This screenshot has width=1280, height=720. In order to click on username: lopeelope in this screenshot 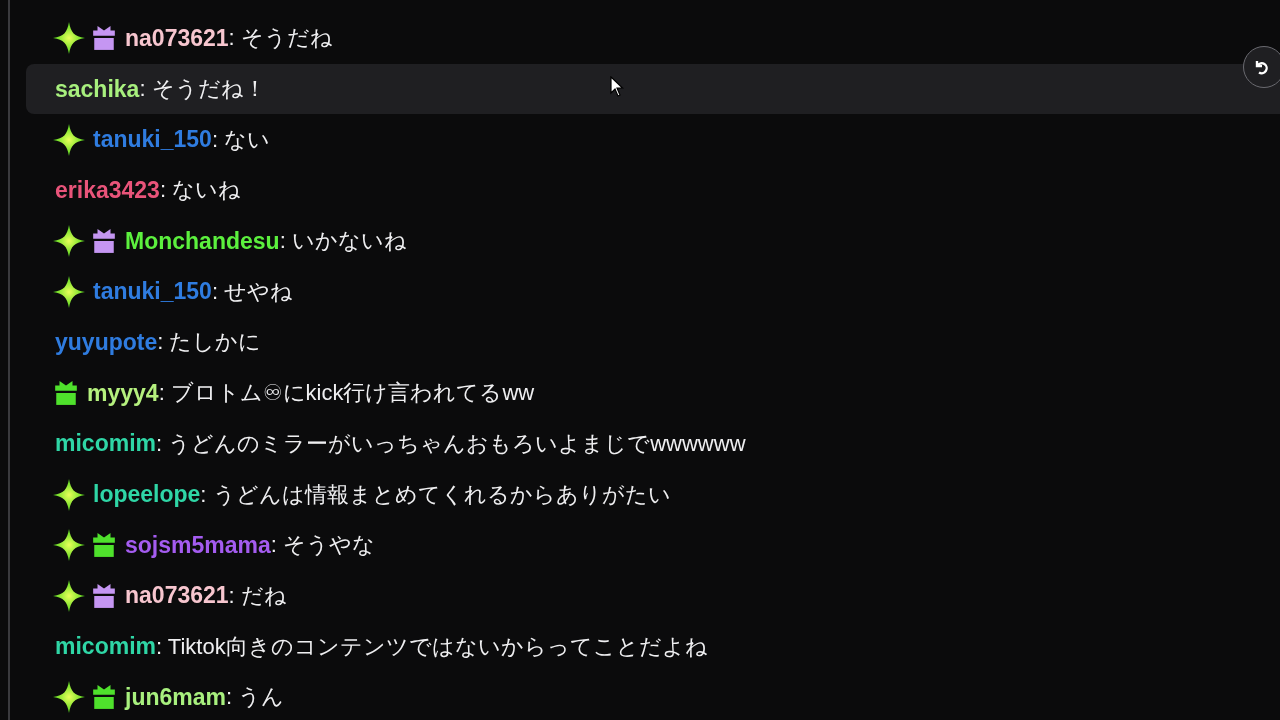, I will do `click(147, 495)`.